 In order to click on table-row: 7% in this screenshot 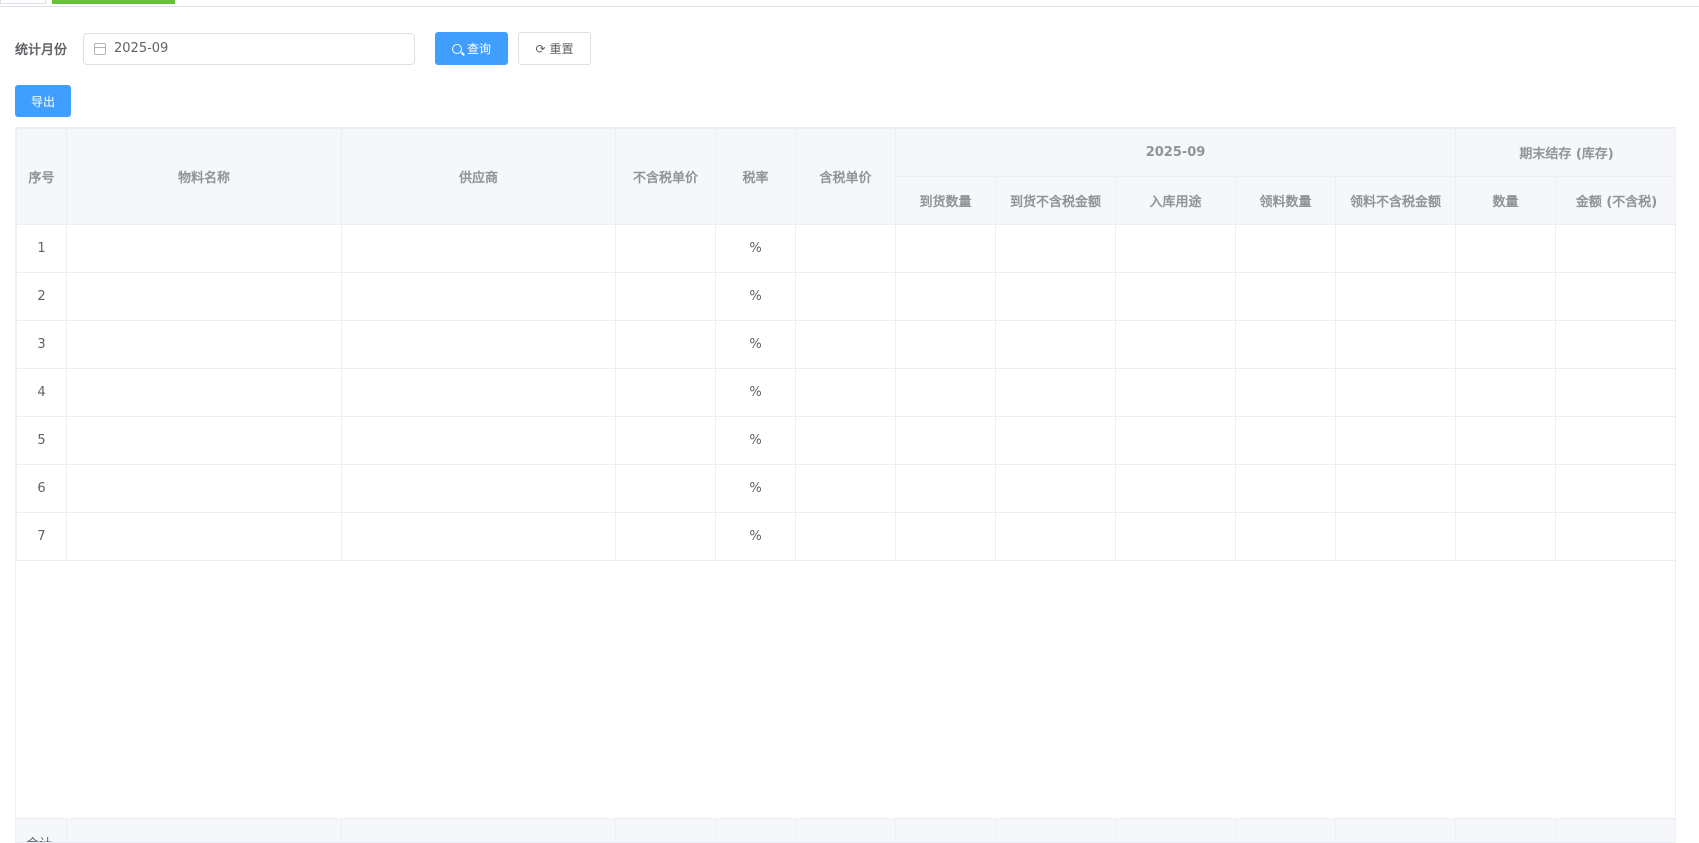, I will do `click(845, 536)`.